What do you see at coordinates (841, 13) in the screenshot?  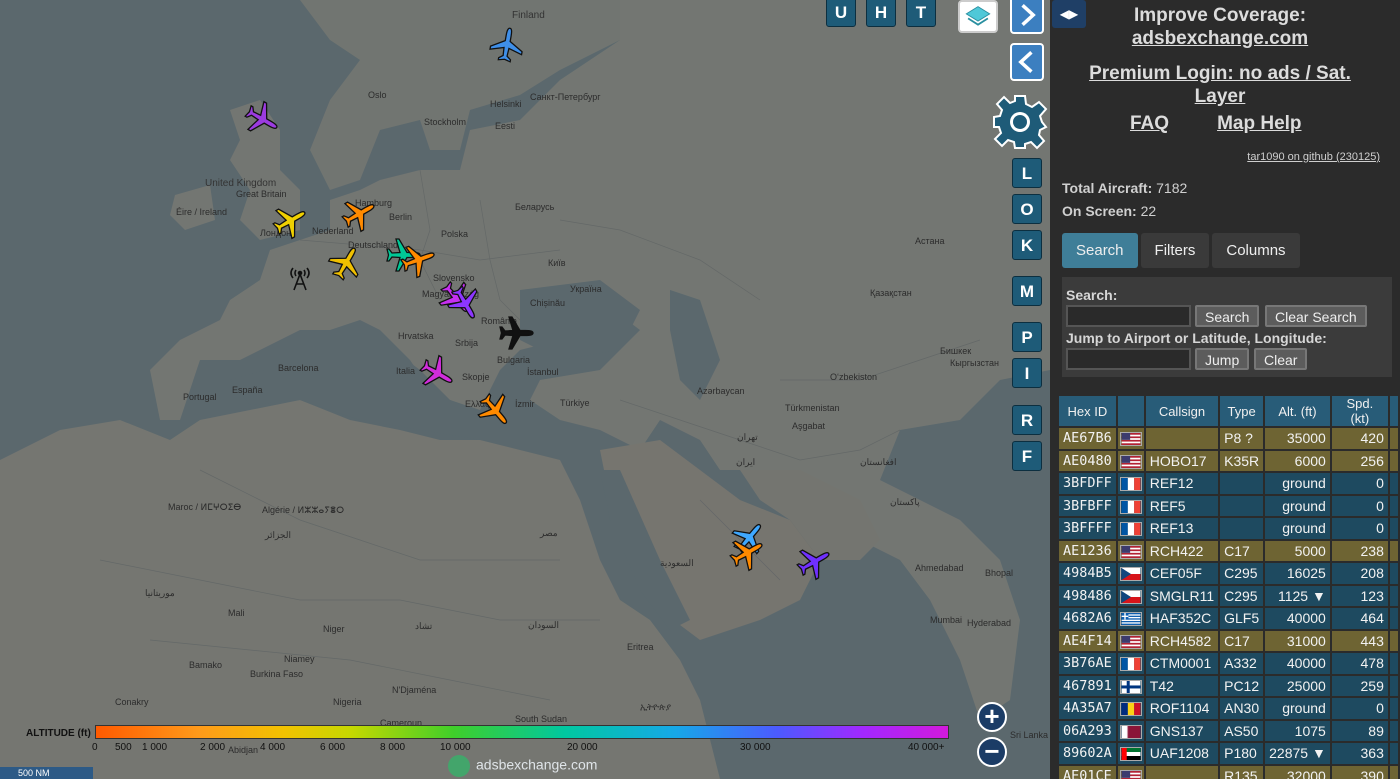 I see `map-toggle-u-button: U` at bounding box center [841, 13].